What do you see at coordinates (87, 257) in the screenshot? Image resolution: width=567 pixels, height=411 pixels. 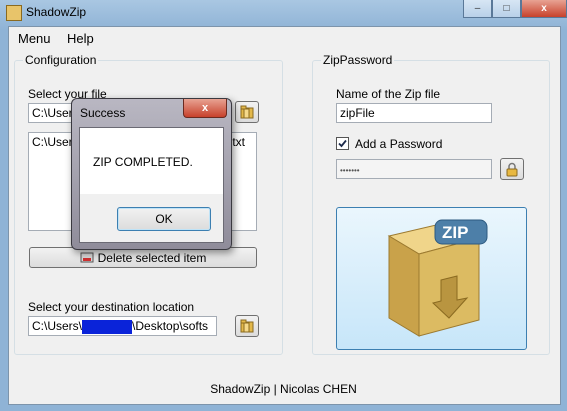 I see `delete-icon` at bounding box center [87, 257].